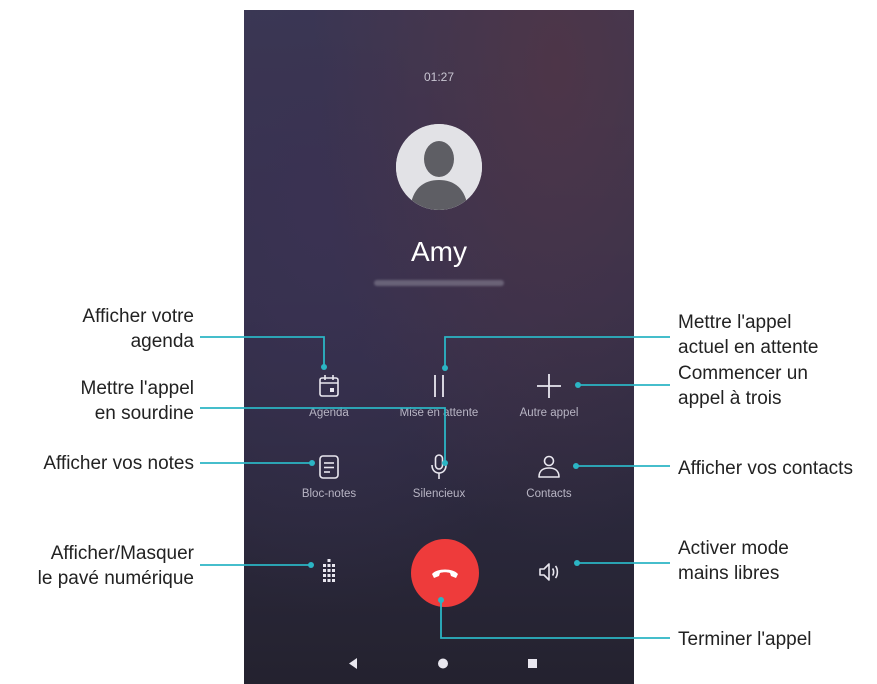 The height and width of the screenshot is (684, 877). What do you see at coordinates (549, 413) in the screenshot?
I see `add-call-label: Autre appel` at bounding box center [549, 413].